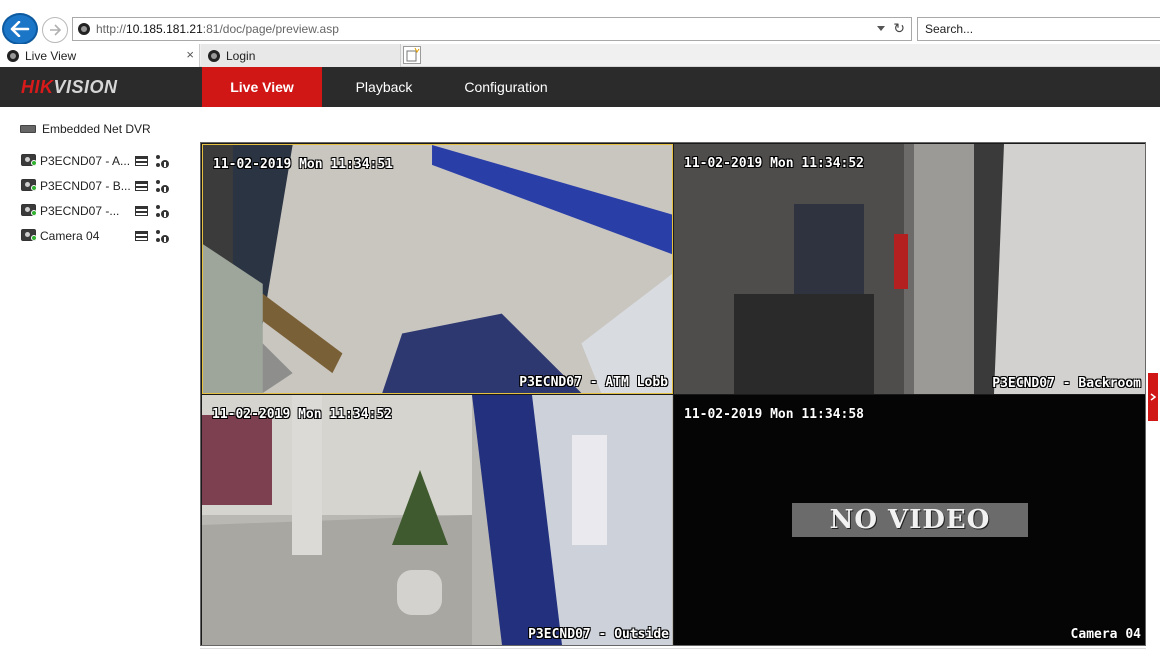 The width and height of the screenshot is (1160, 658). I want to click on camera-label: Camera 04, so click(70, 236).